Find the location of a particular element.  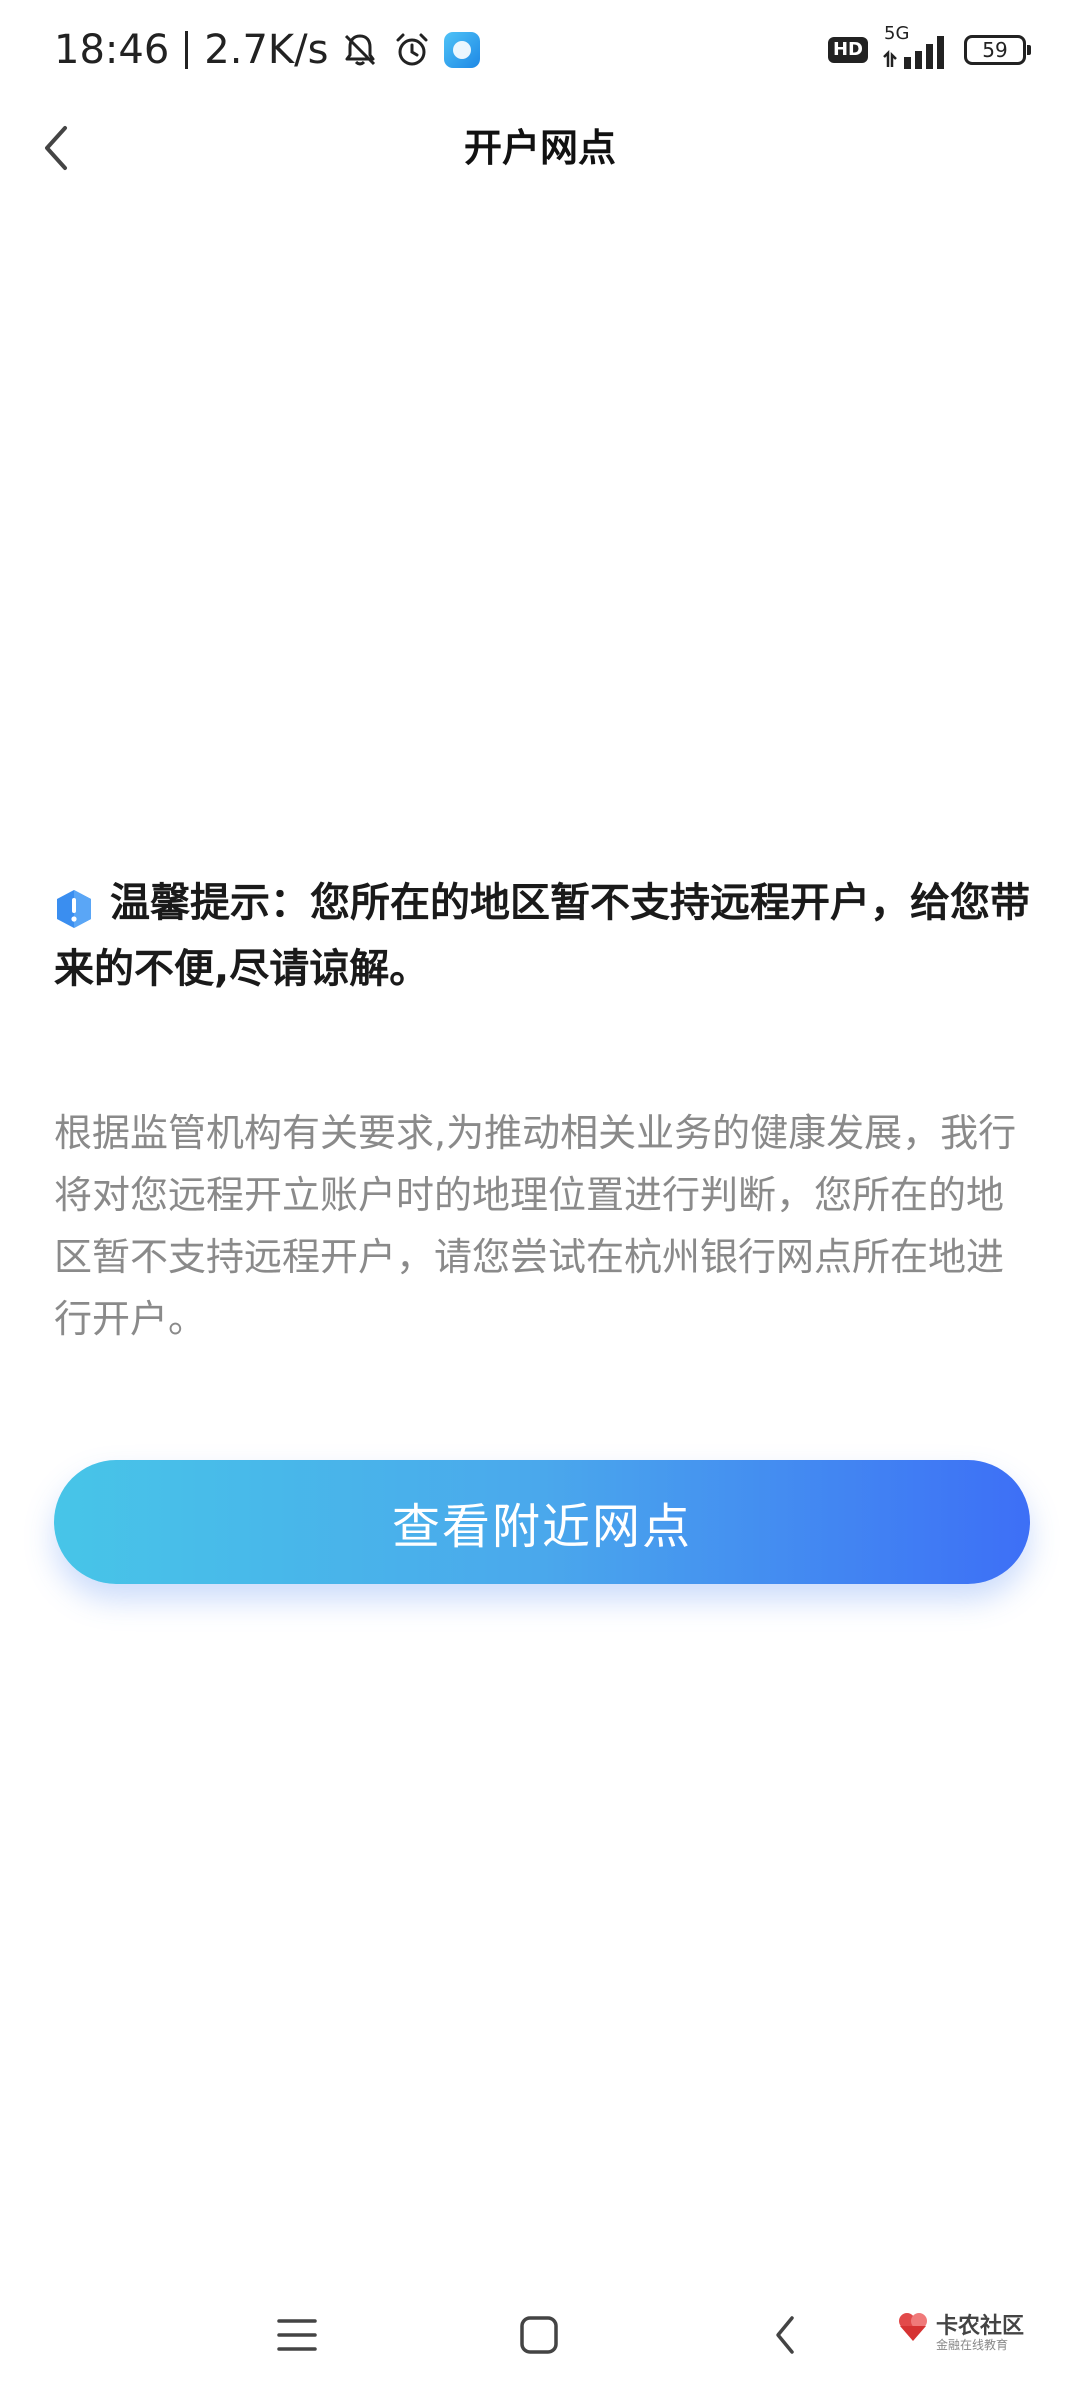

view-nearby-branches-button: 查看附近网点 is located at coordinates (542, 1522).